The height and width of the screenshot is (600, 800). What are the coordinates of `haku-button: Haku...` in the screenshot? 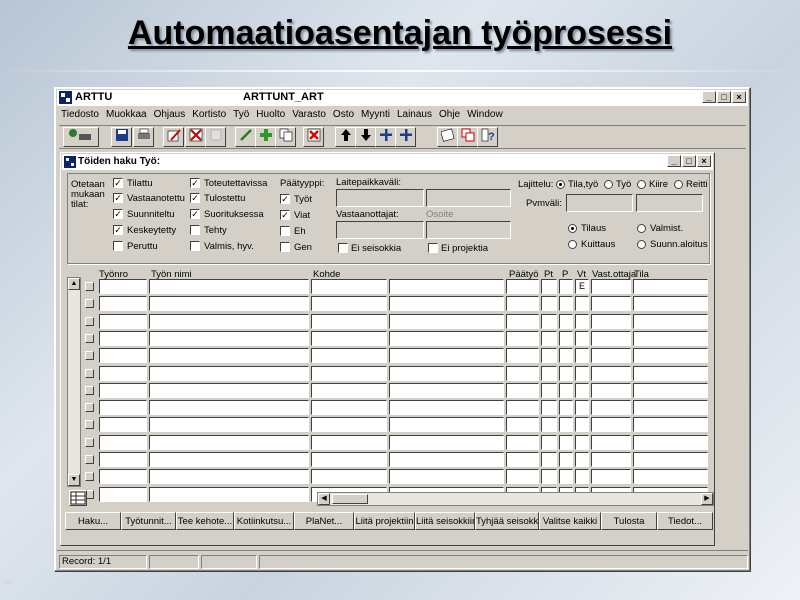 It's located at (93, 521).